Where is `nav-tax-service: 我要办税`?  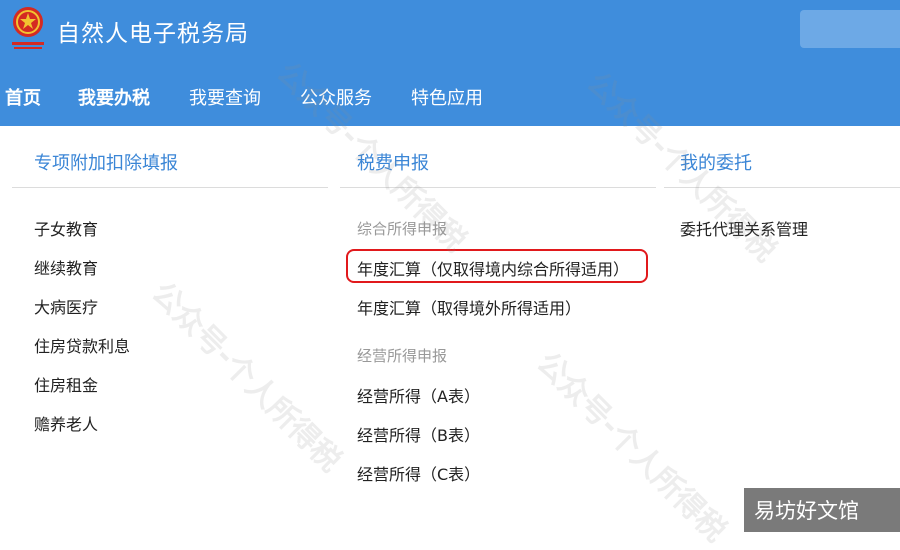
nav-tax-service: 我要办税 is located at coordinates (114, 99).